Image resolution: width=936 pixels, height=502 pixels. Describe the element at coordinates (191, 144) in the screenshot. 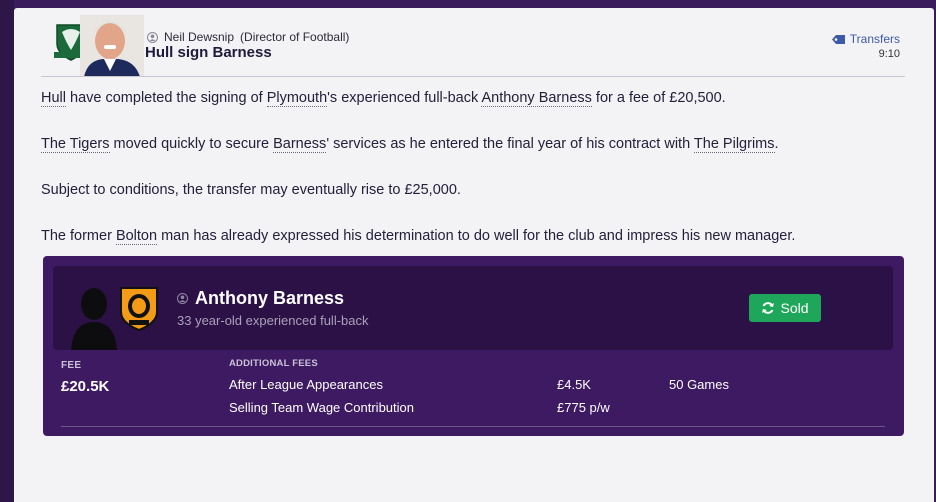

I see `text: moved quickly to secure` at that location.